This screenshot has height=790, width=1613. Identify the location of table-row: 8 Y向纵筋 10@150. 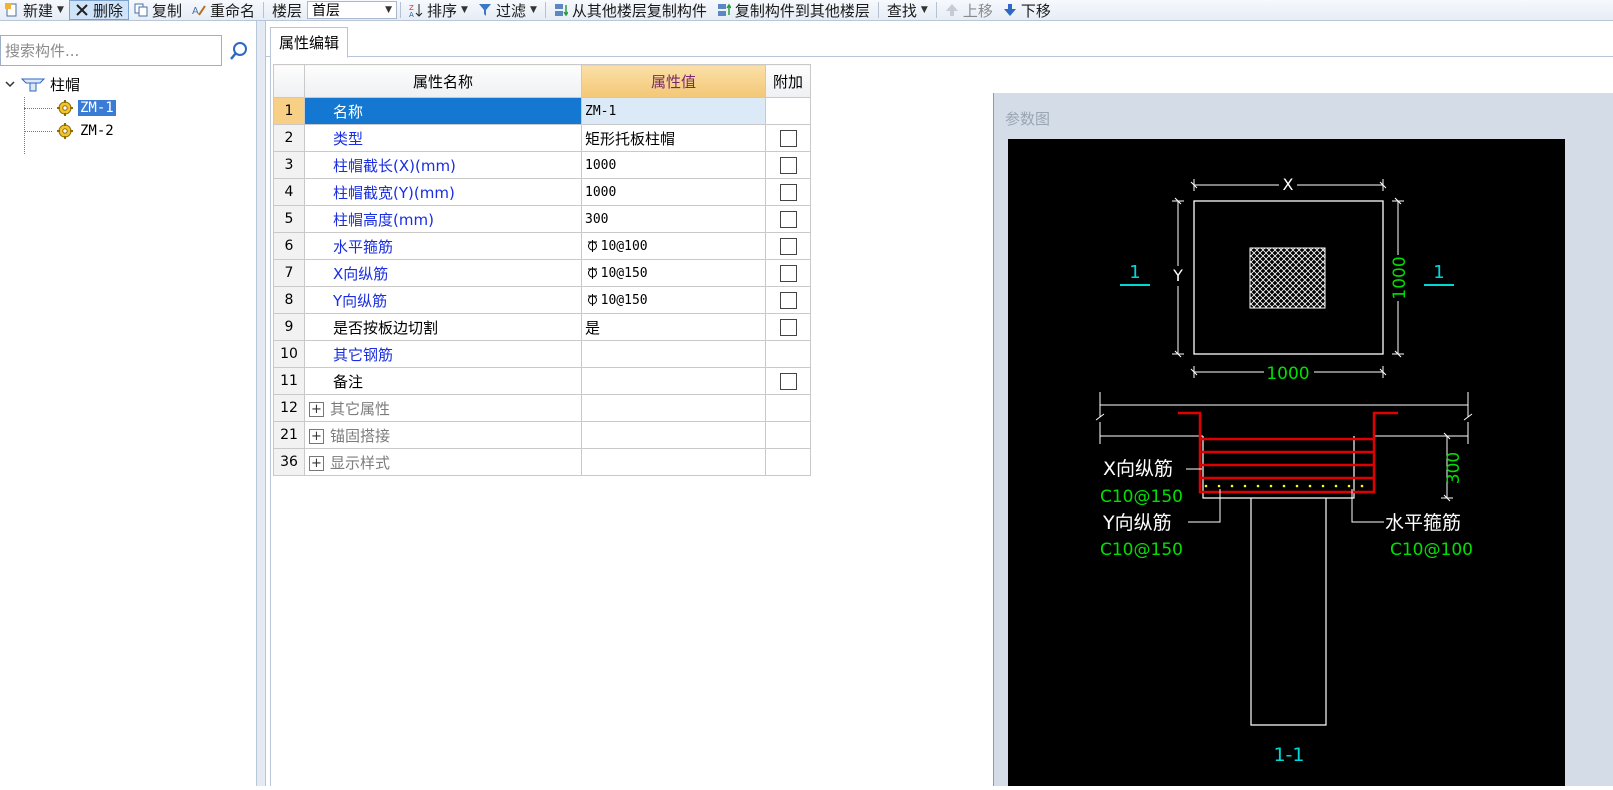
(542, 300).